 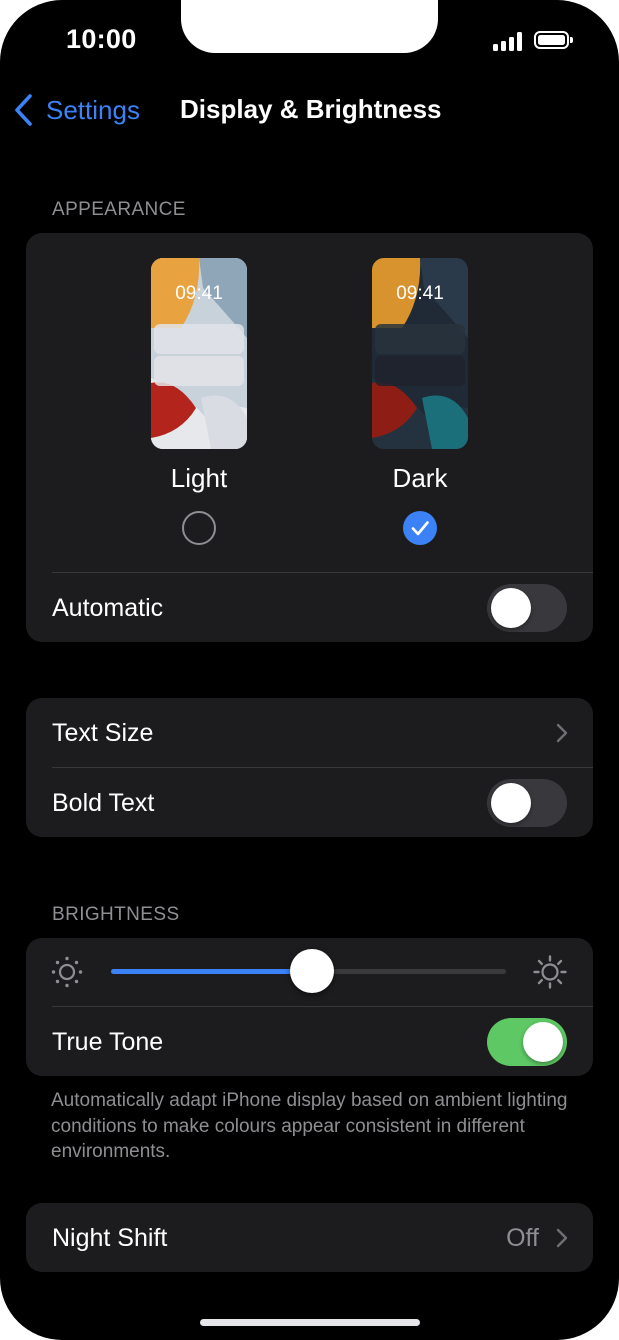 What do you see at coordinates (101, 39) in the screenshot?
I see `status-time: 10:00` at bounding box center [101, 39].